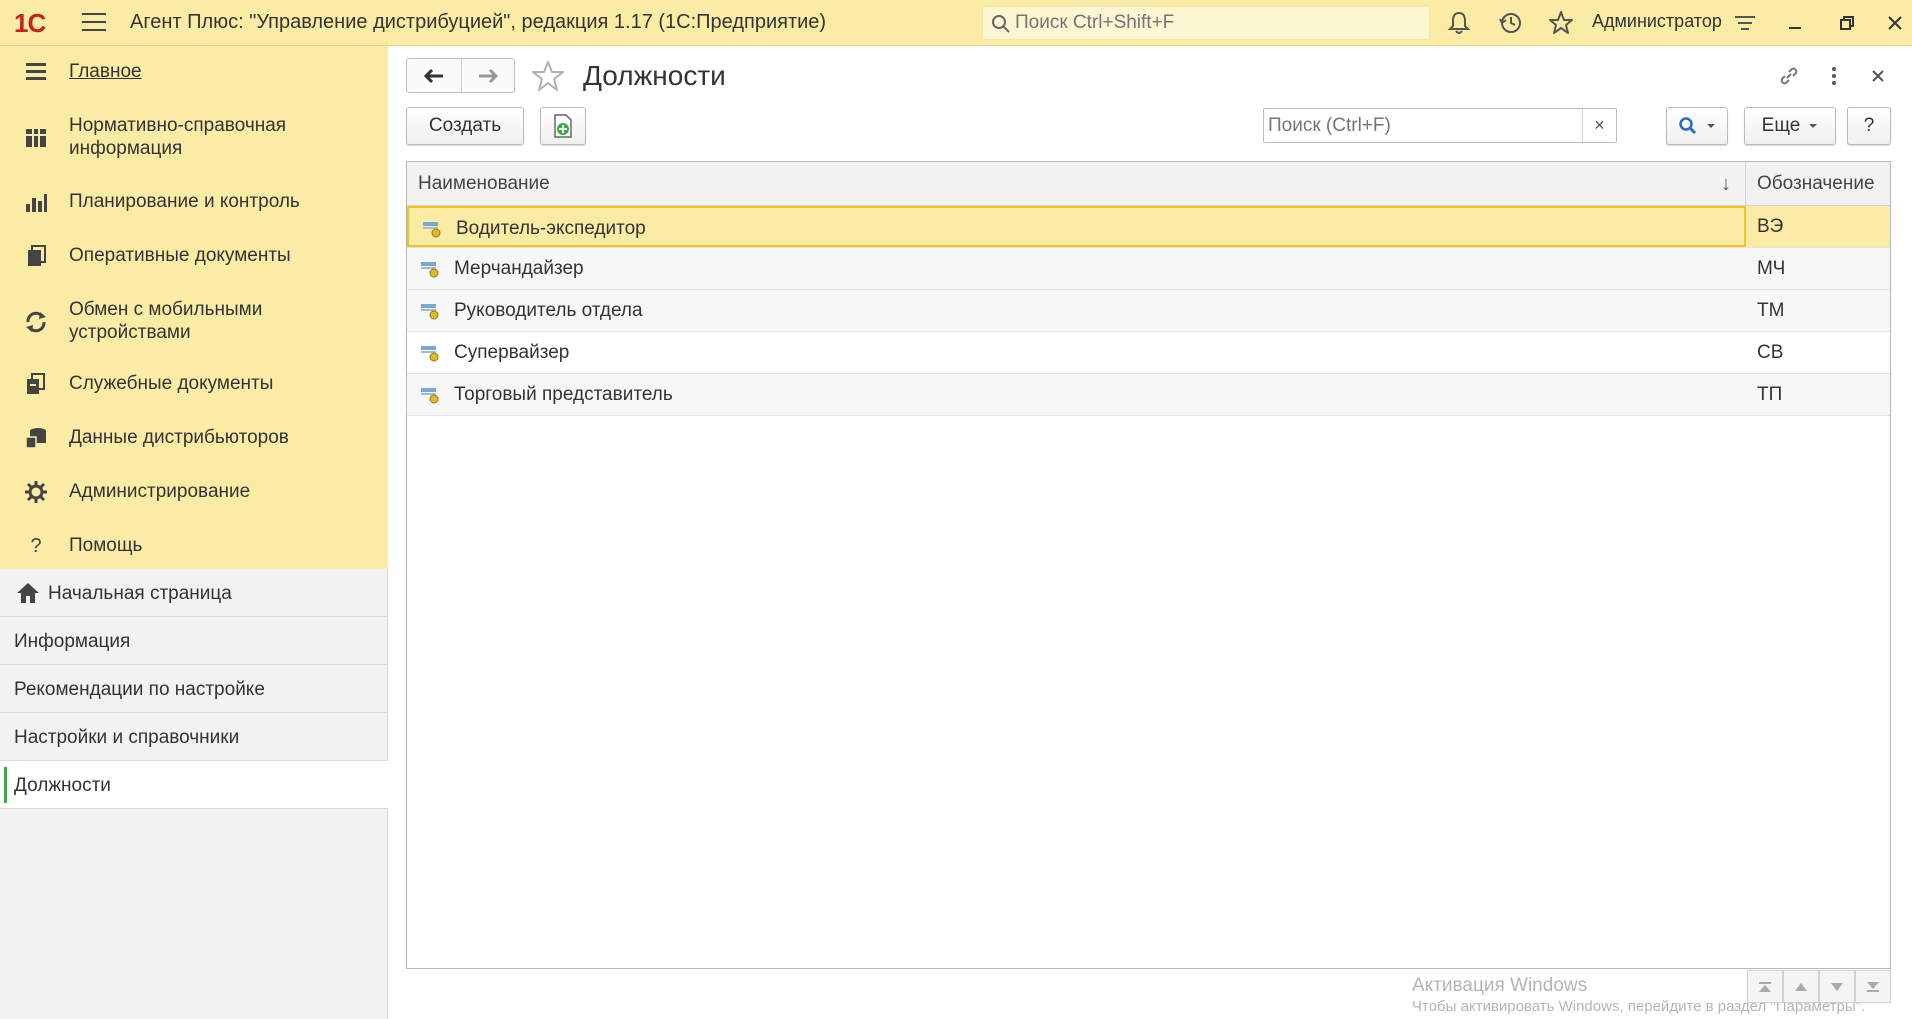 This screenshot has height=1019, width=1912. What do you see at coordinates (1076, 184) in the screenshot?
I see `column-header-name: Наименование ↓` at bounding box center [1076, 184].